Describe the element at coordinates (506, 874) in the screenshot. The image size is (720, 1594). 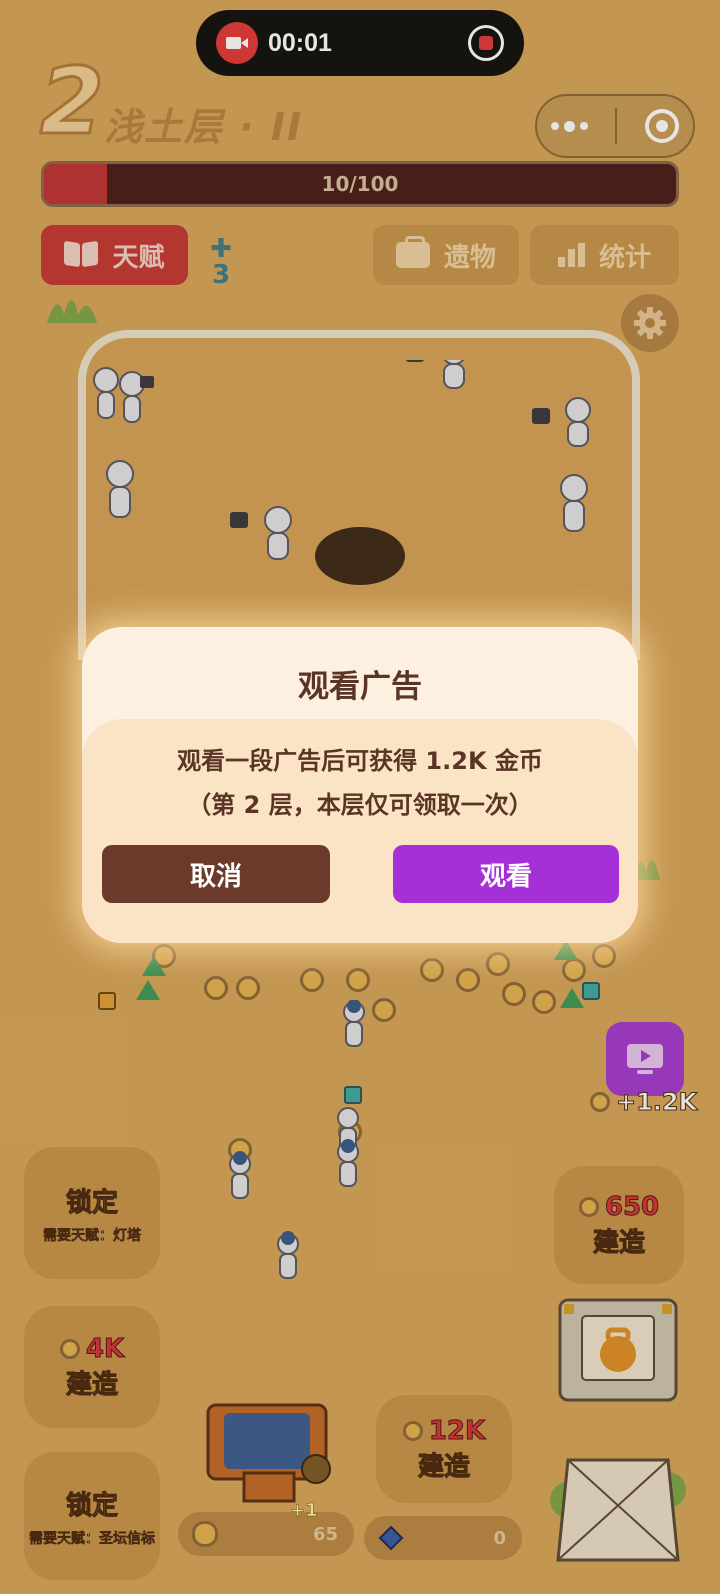
I see `watch-button: 观看` at that location.